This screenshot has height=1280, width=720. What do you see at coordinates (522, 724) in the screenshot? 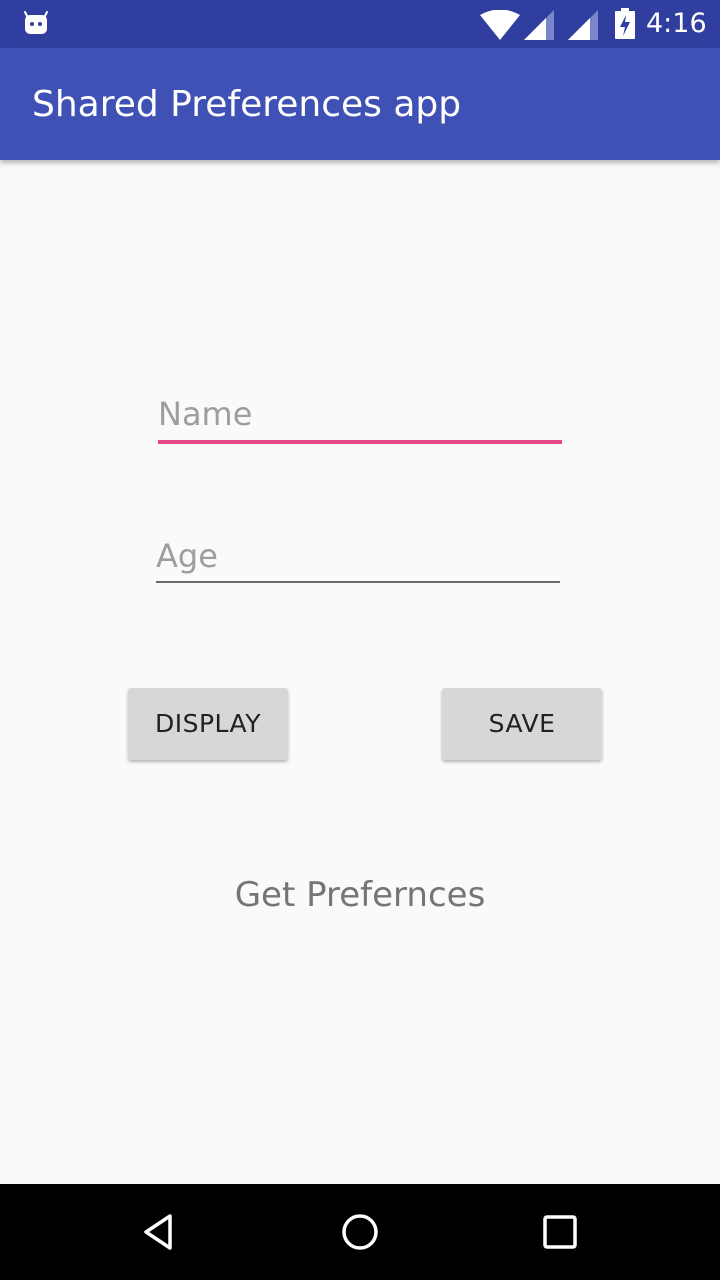
I see `save-button: SAVE` at bounding box center [522, 724].